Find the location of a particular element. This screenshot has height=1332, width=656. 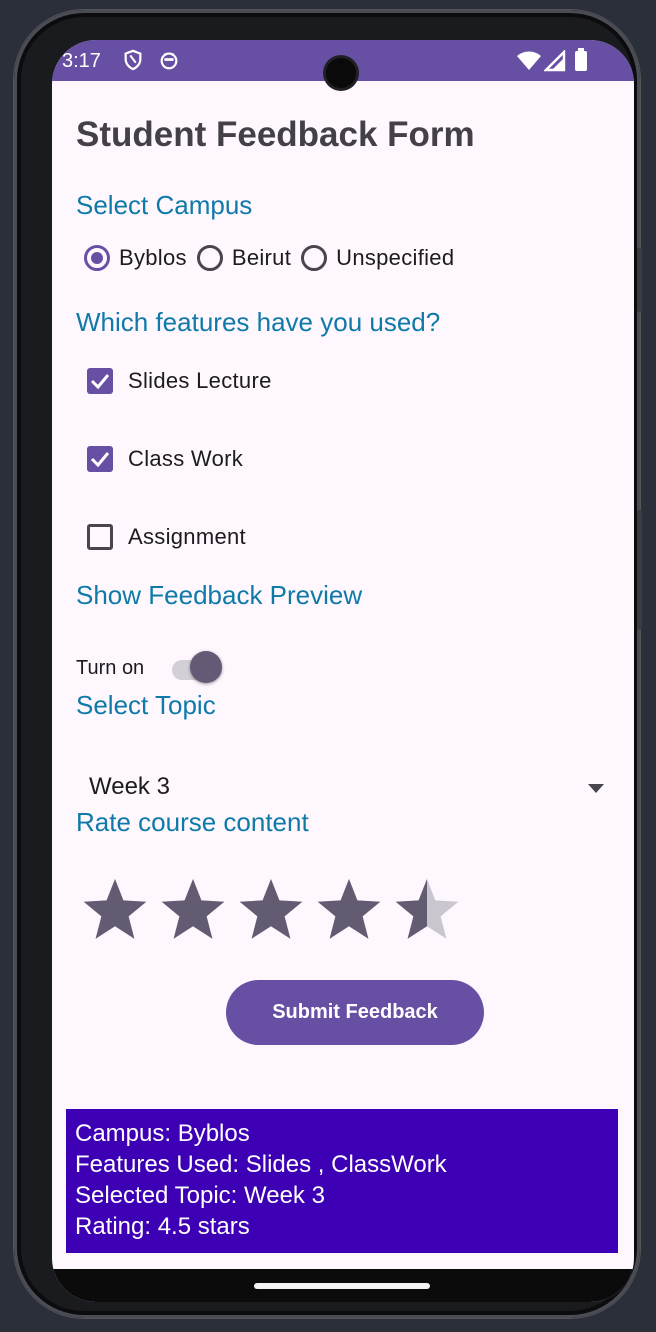

campus-radio-group: Byblos Beirut Unspecified is located at coordinates (274, 258).